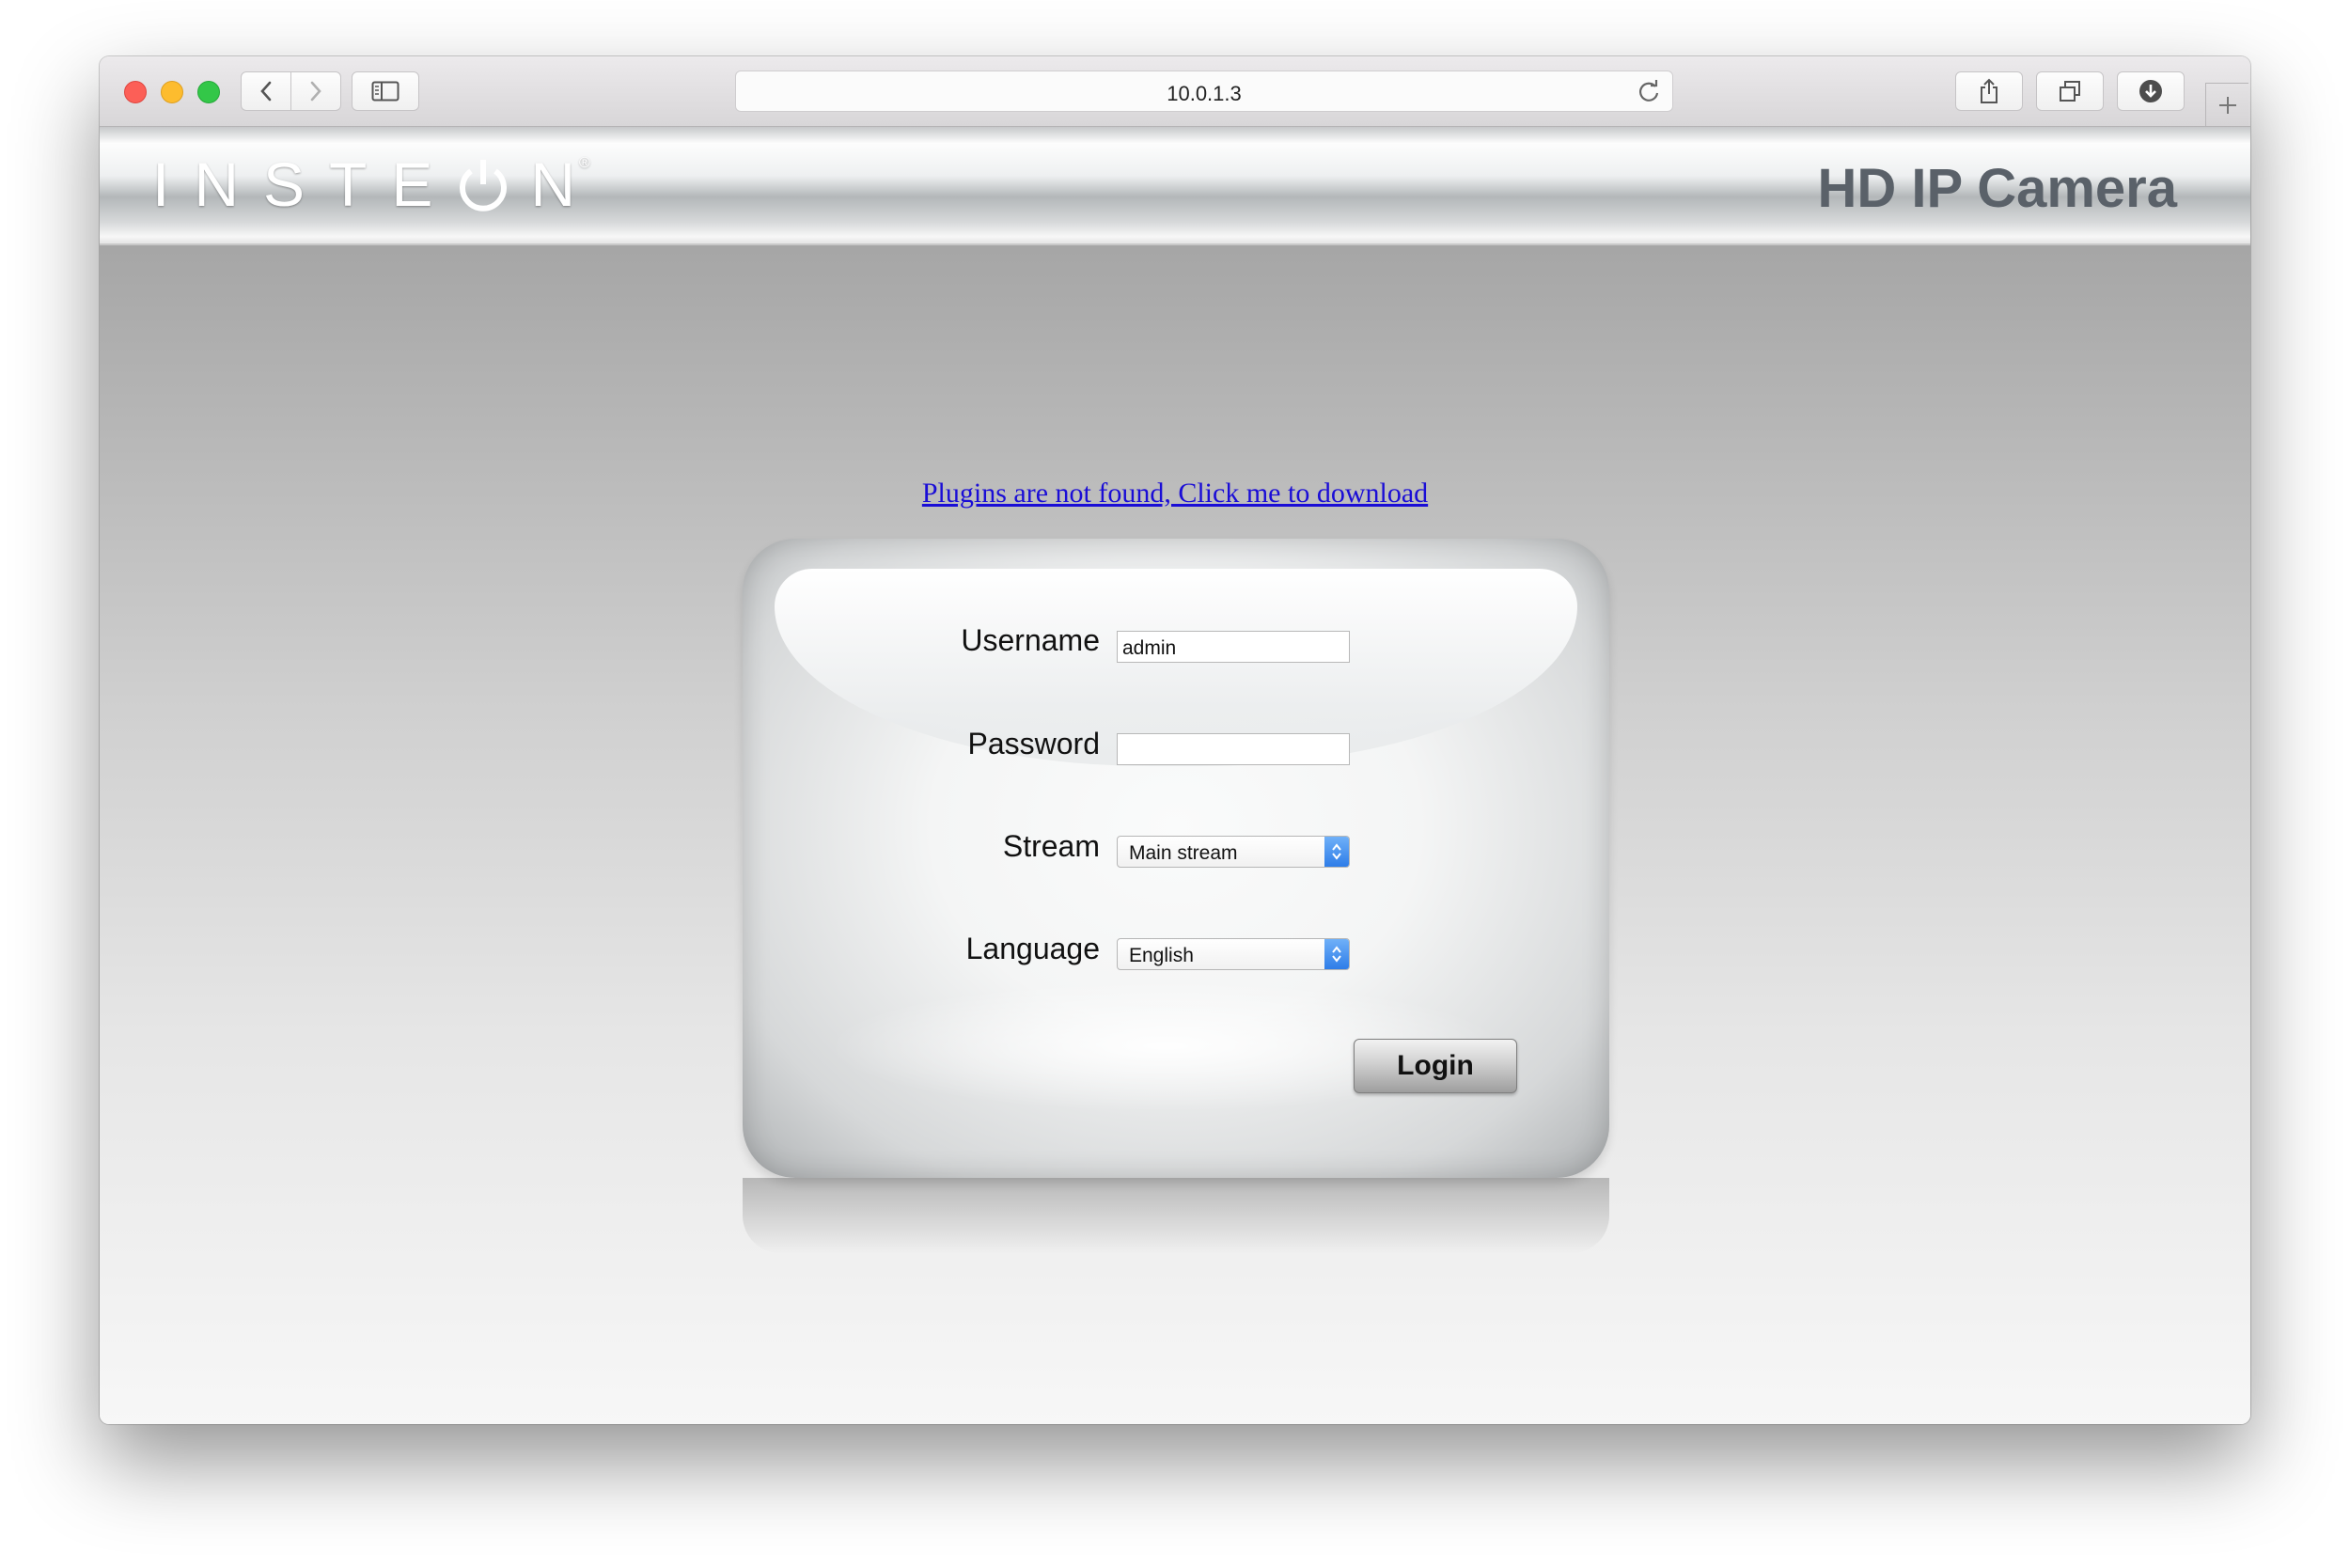 This screenshot has width=2350, height=1568. I want to click on password-label: Password, so click(1034, 743).